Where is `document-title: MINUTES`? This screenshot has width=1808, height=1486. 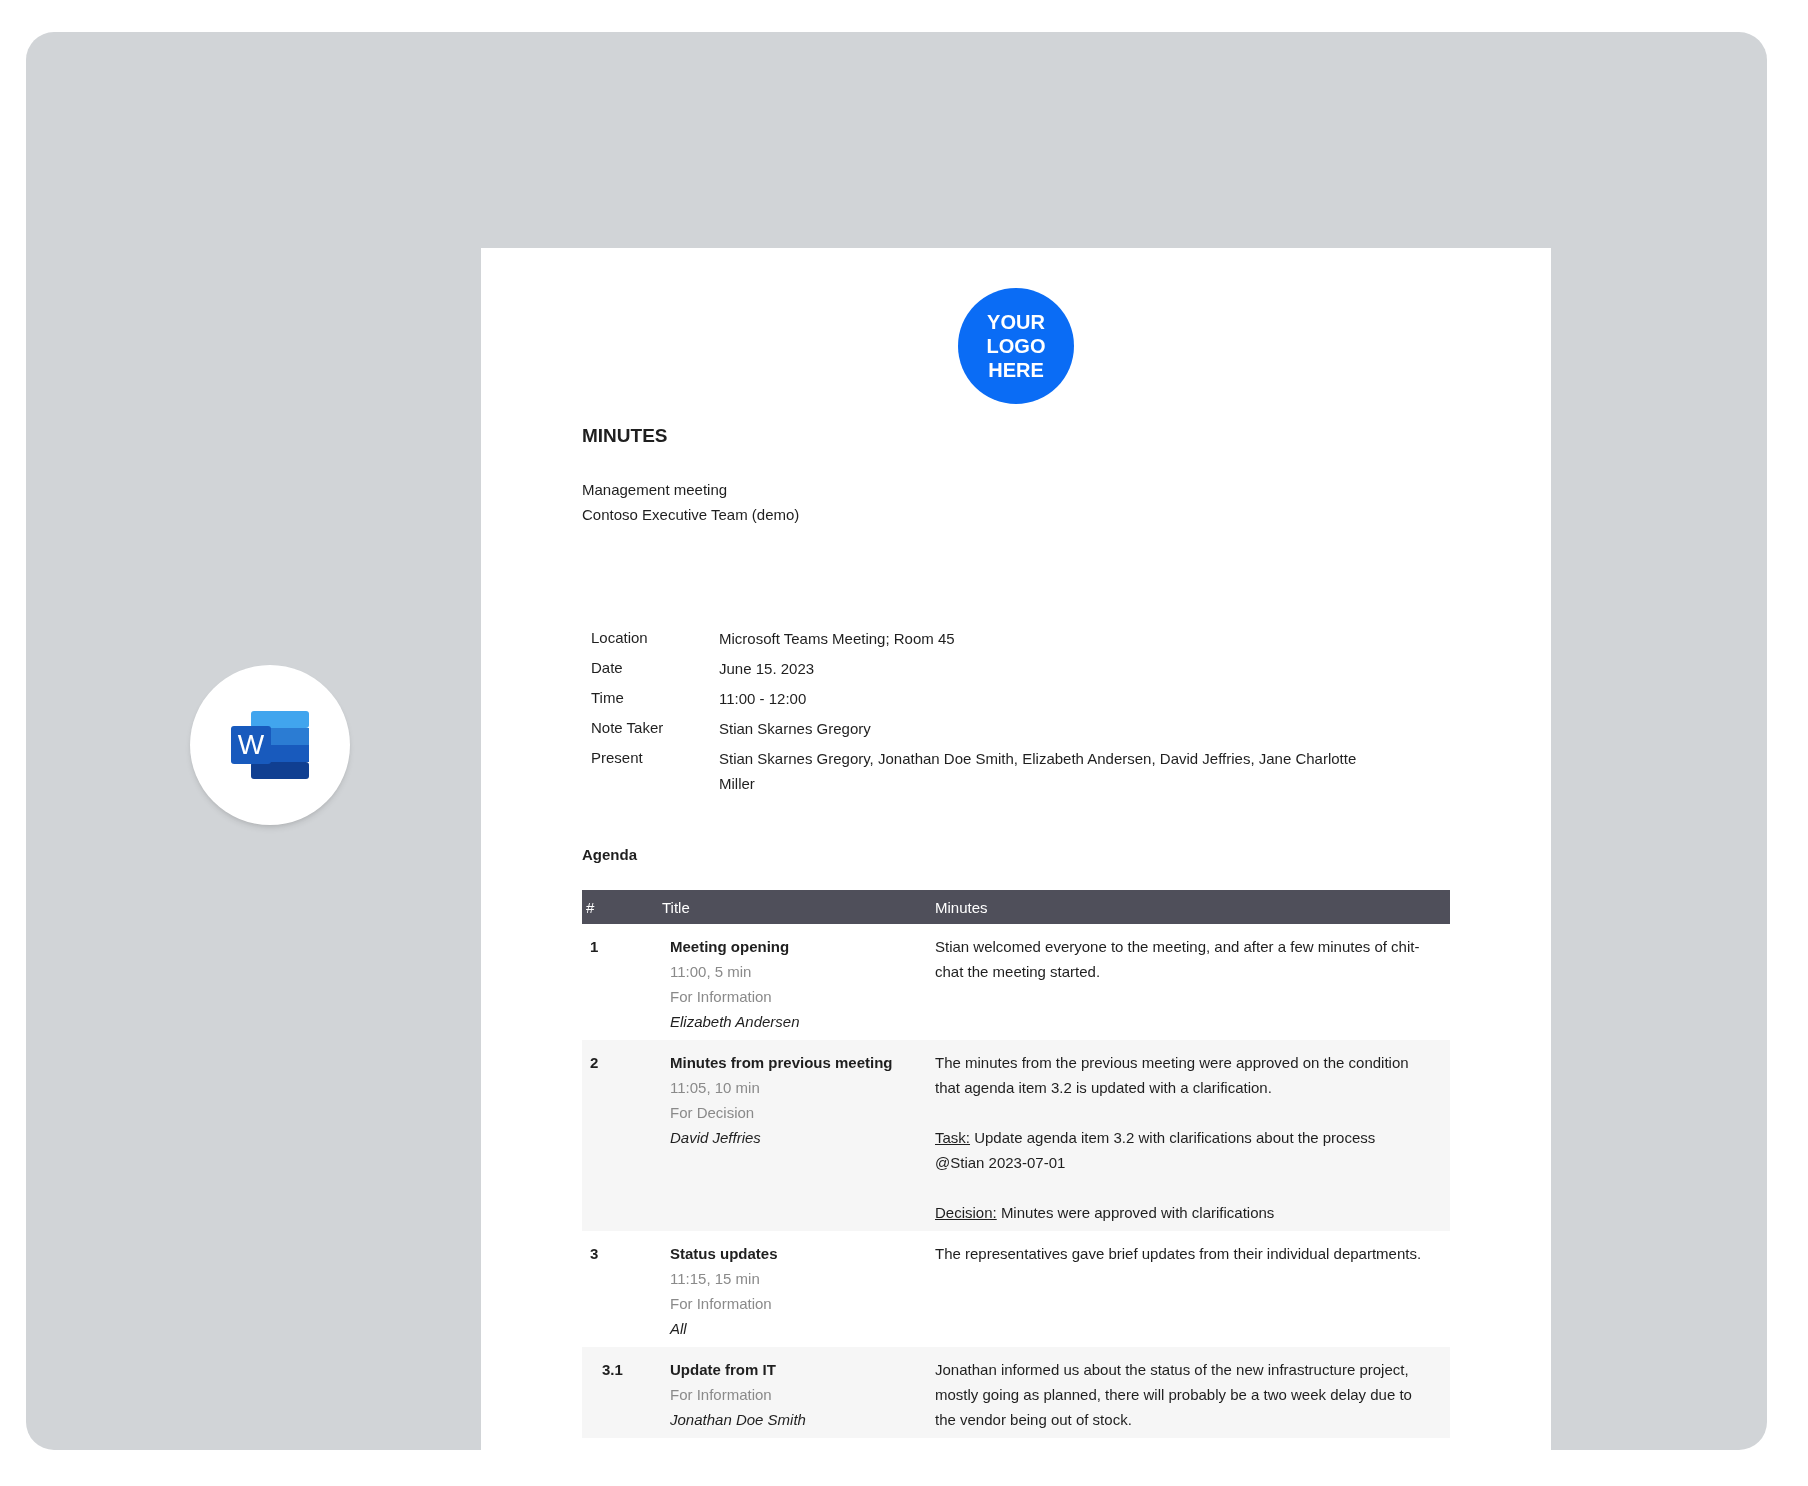
document-title: MINUTES is located at coordinates (625, 436).